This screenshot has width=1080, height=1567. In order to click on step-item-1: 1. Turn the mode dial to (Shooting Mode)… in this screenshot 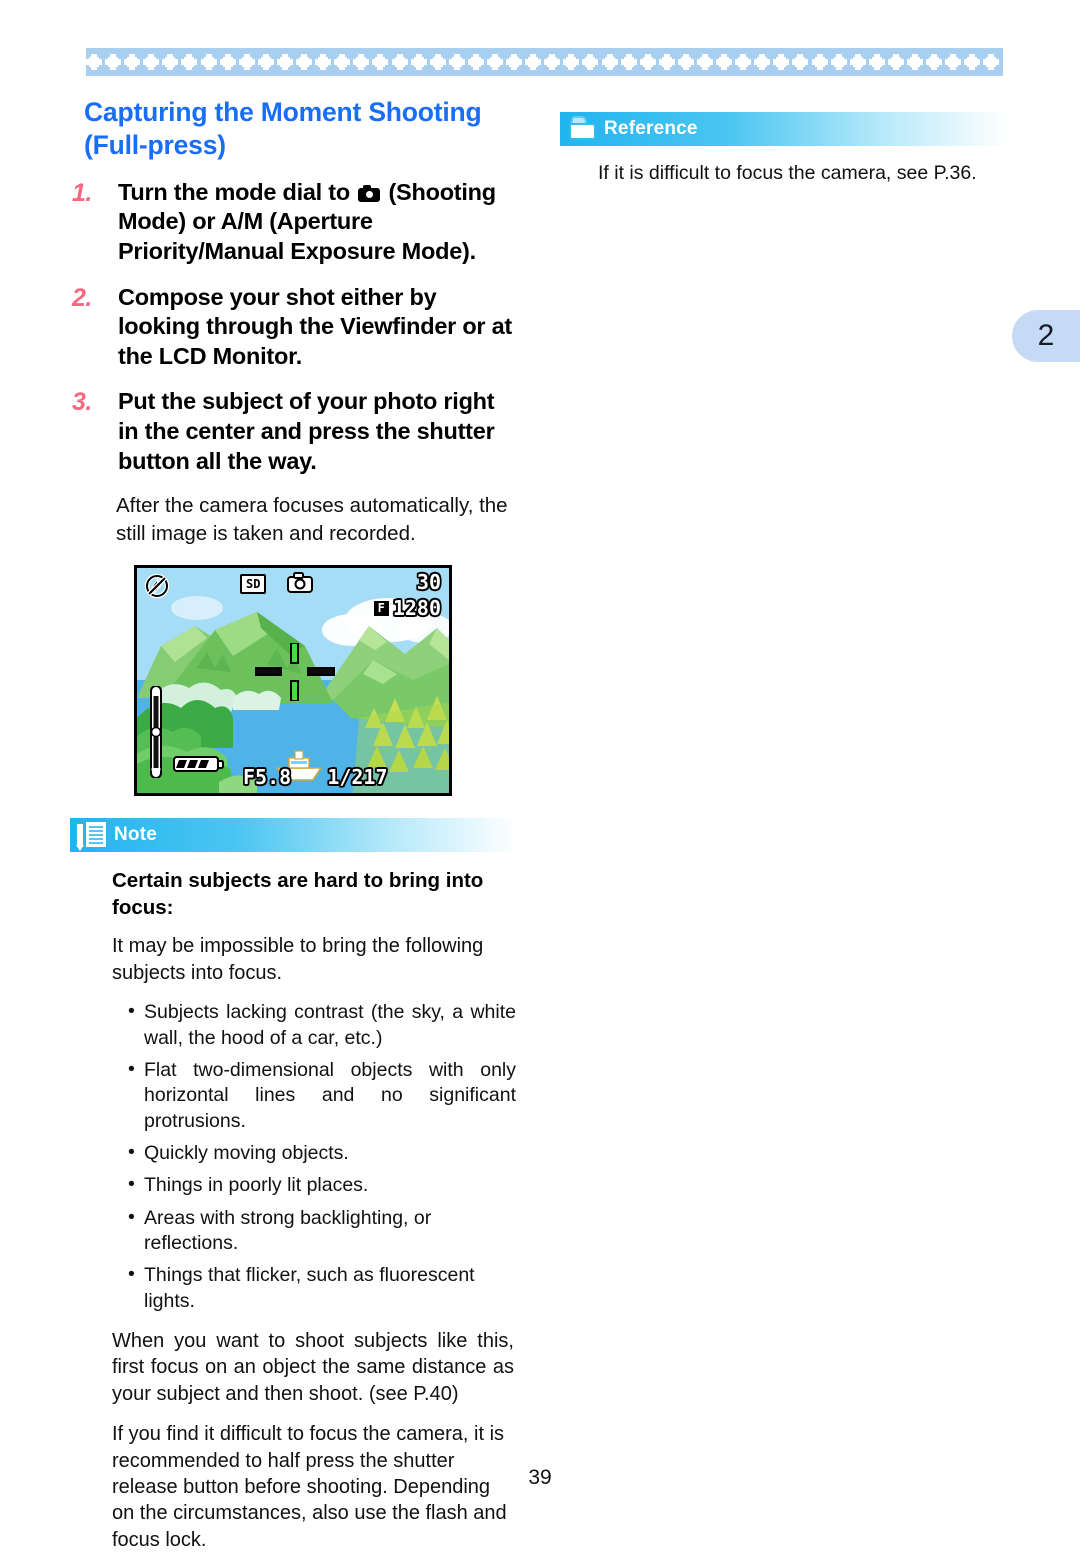, I will do `click(295, 222)`.